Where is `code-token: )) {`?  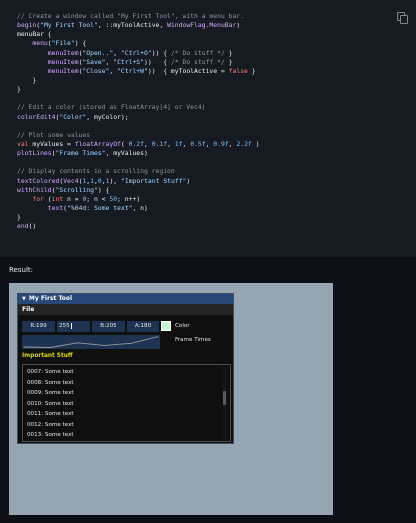
code-token: )) { is located at coordinates (161, 52).